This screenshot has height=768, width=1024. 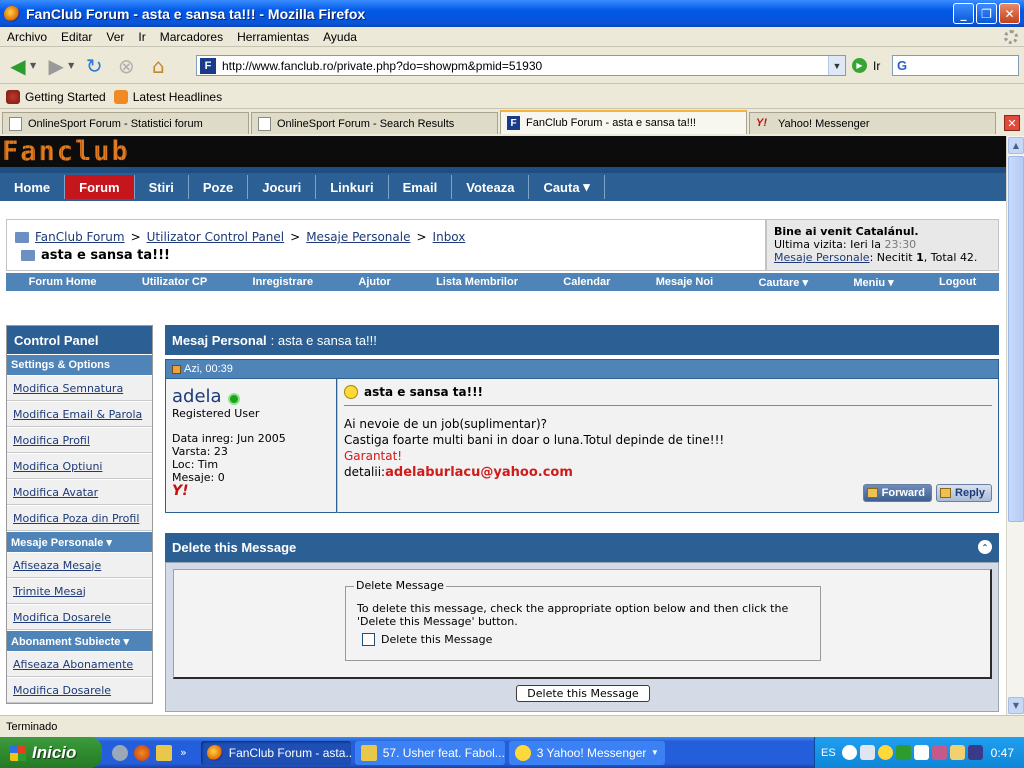 I want to click on menu-ir: Ir, so click(x=141, y=37).